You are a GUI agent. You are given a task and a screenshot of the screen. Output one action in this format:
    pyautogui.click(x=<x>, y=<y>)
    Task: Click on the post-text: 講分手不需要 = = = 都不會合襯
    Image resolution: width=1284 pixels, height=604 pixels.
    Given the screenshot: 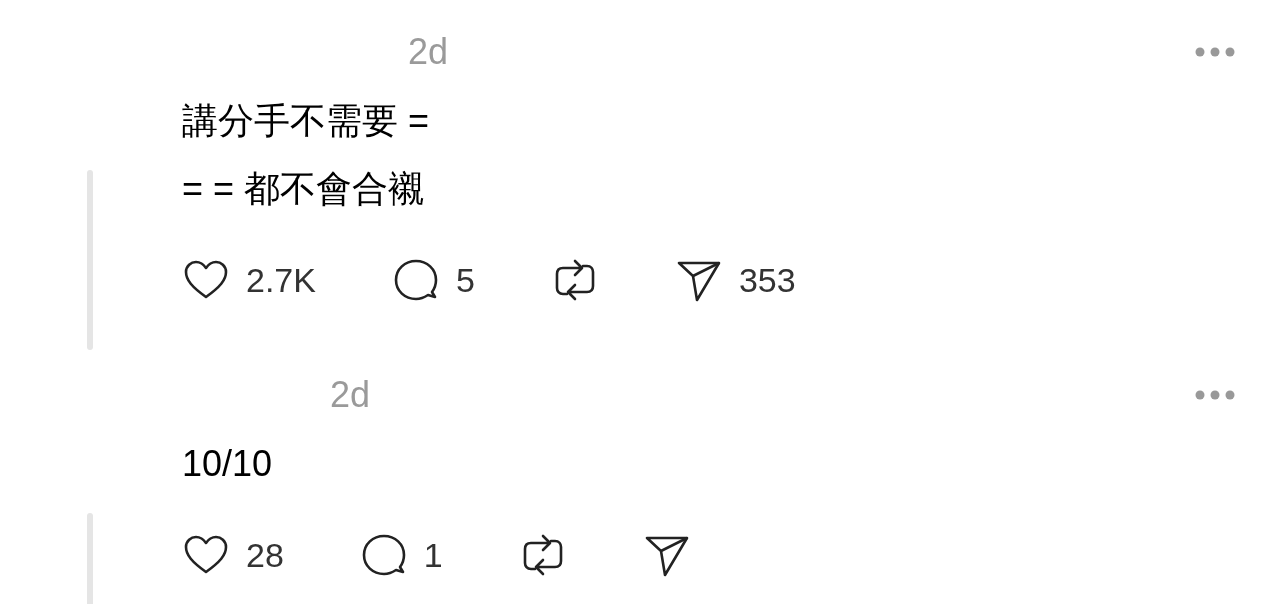 What is the action you would take?
    pyautogui.click(x=306, y=155)
    